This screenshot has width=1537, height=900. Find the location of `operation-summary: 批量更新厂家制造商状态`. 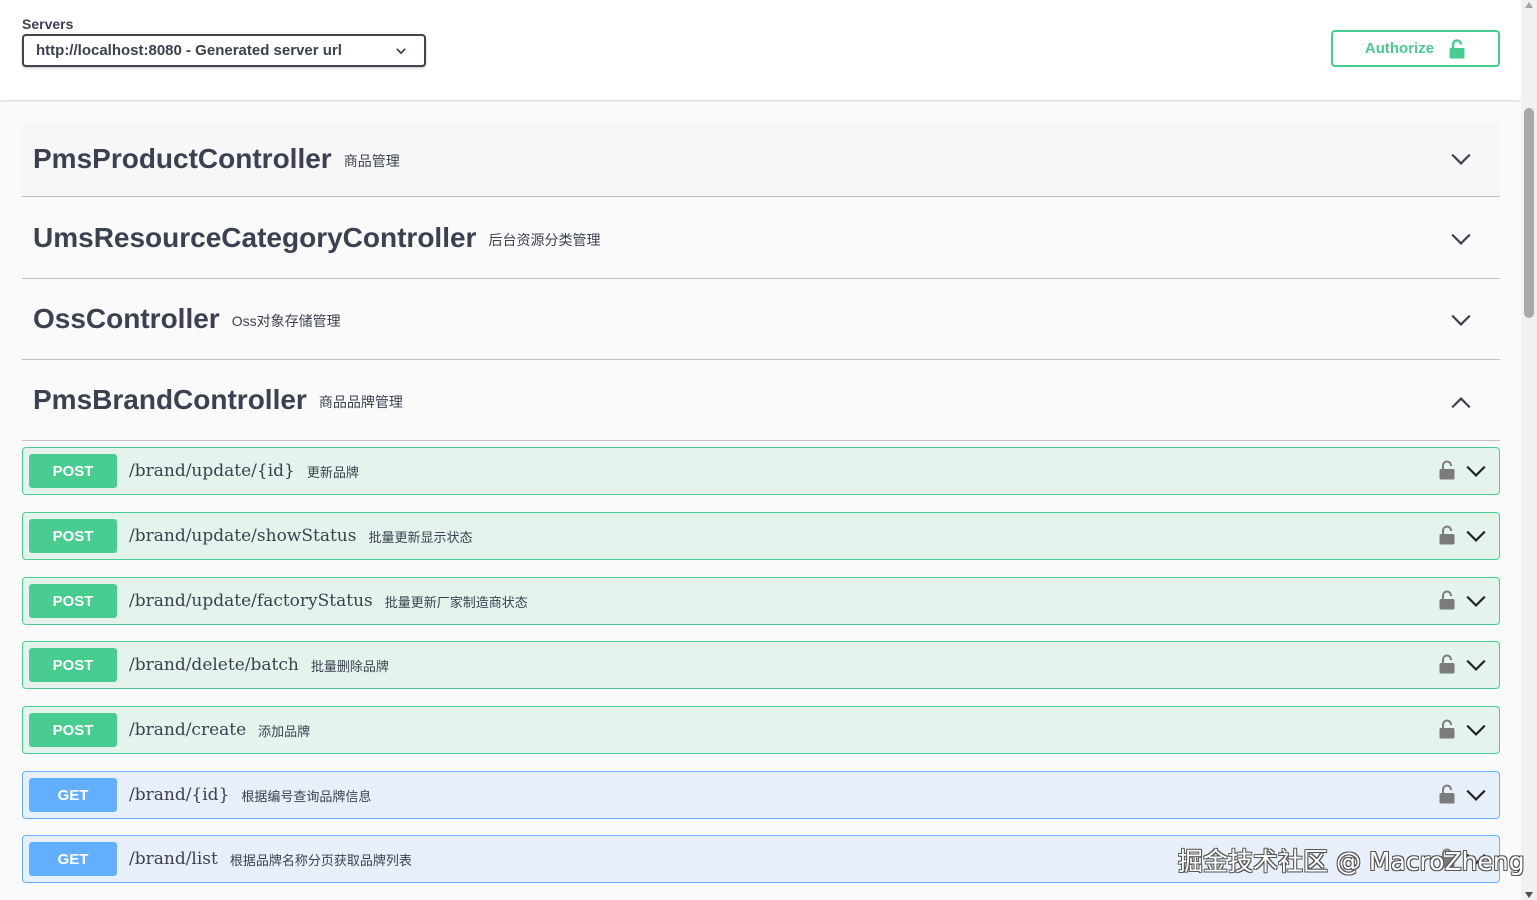

operation-summary: 批量更新厂家制造商状态 is located at coordinates (456, 602).